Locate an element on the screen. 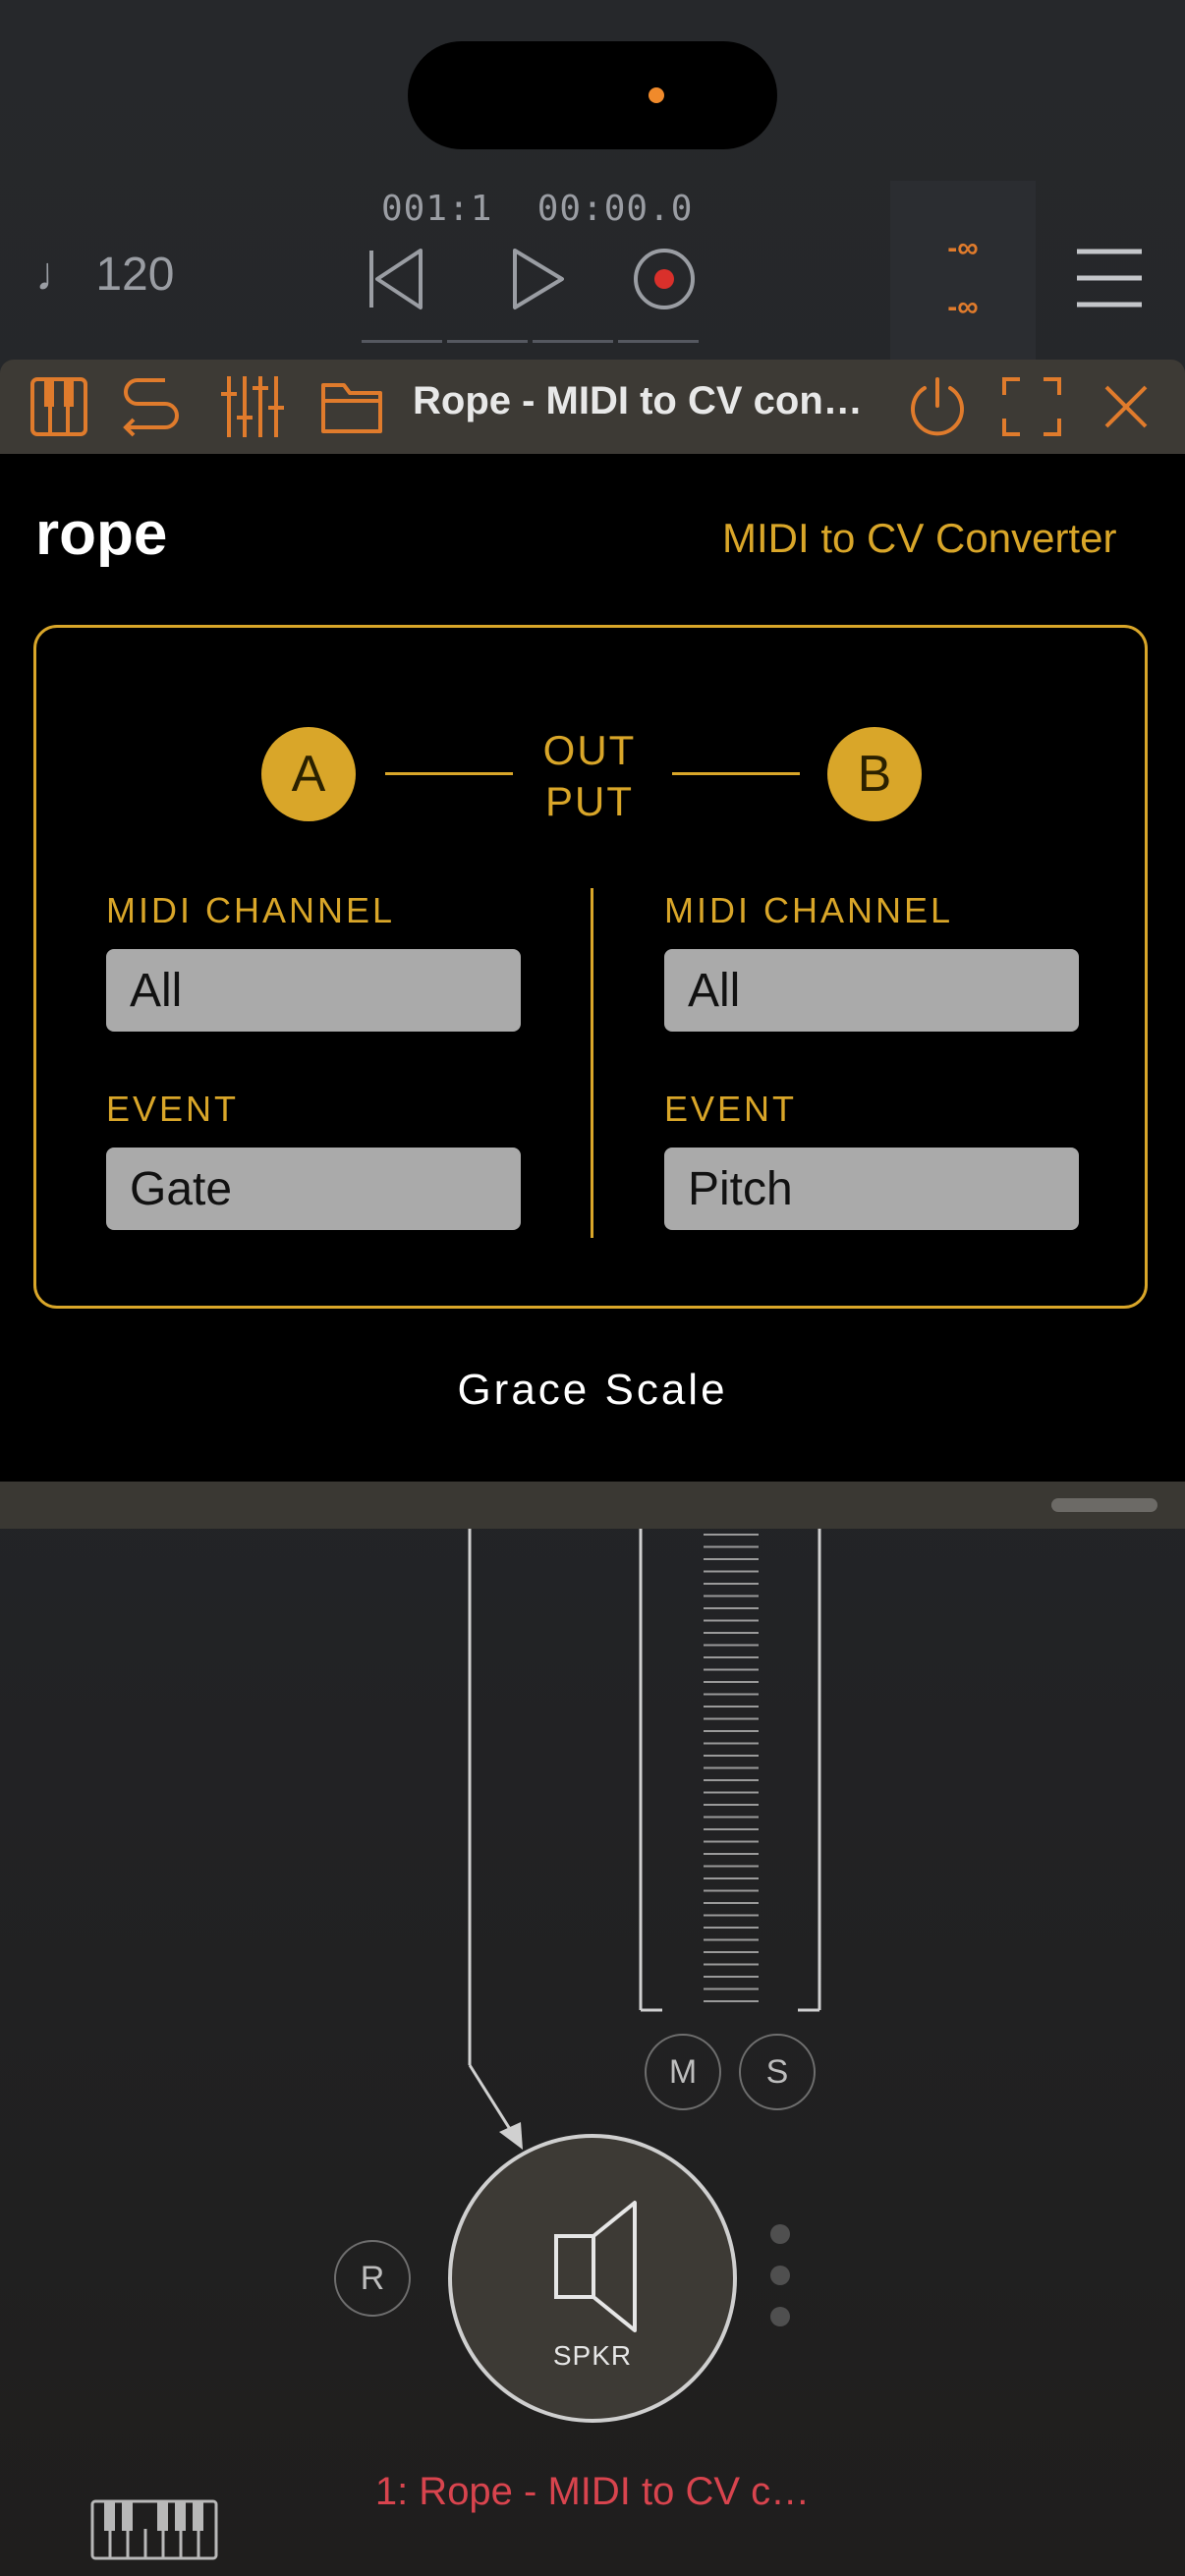  speaker-node is located at coordinates (592, 2278).